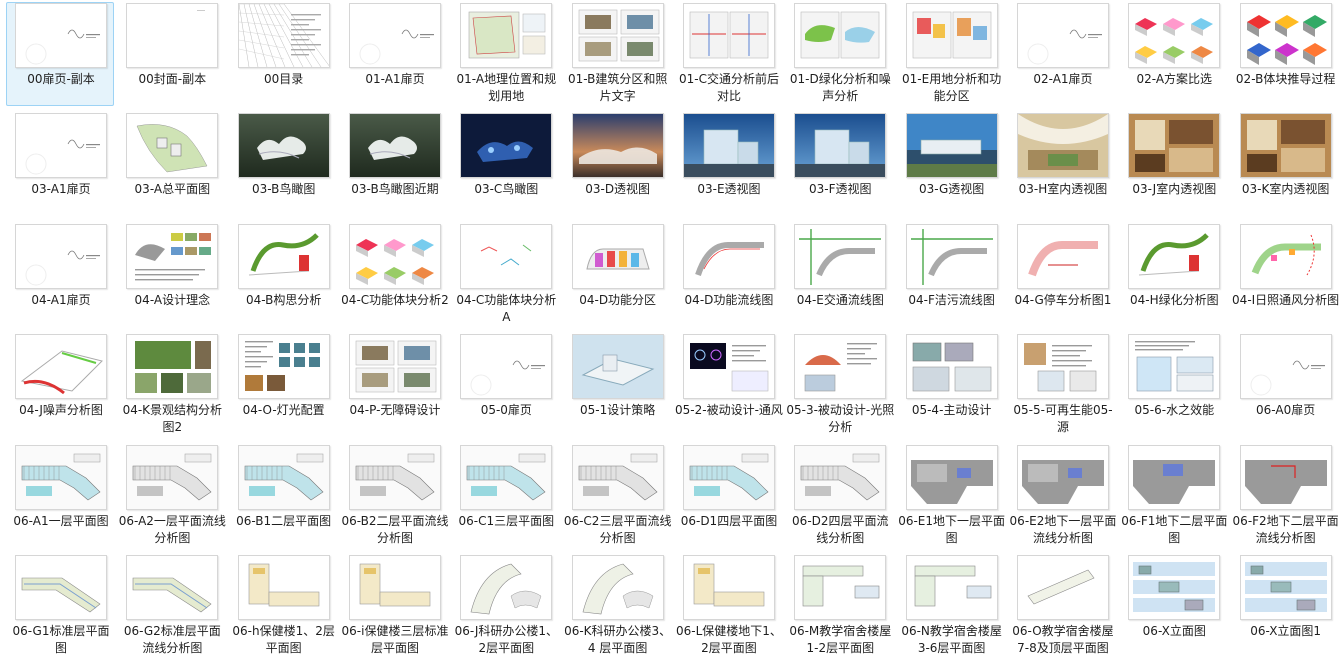 The image size is (1340, 658). I want to click on file-name: 06-C2三层平面流线分析图, so click(618, 530).